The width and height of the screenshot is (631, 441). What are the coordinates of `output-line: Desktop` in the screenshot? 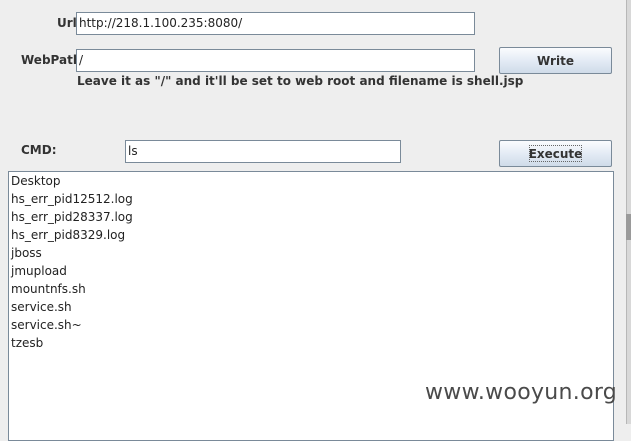 It's located at (36, 181).